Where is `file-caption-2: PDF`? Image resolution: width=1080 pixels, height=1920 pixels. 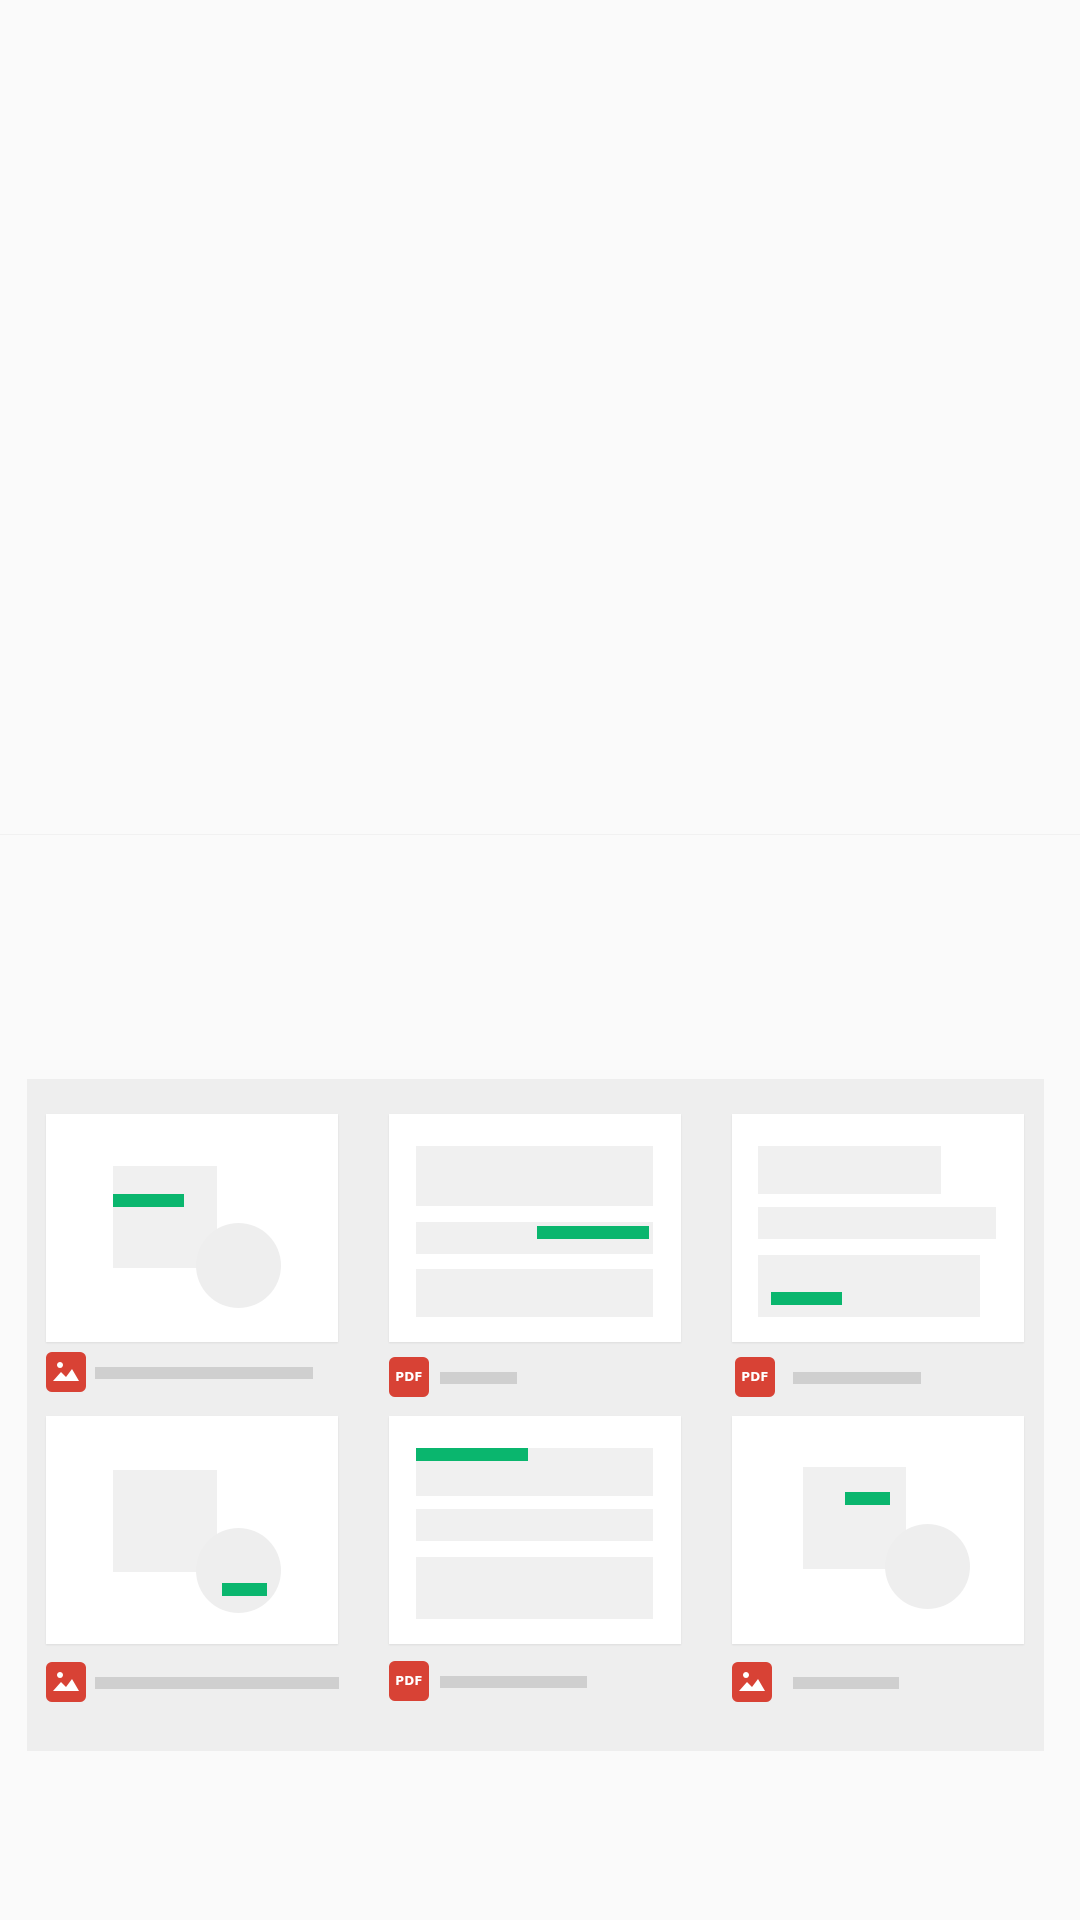 file-caption-2: PDF is located at coordinates (535, 1377).